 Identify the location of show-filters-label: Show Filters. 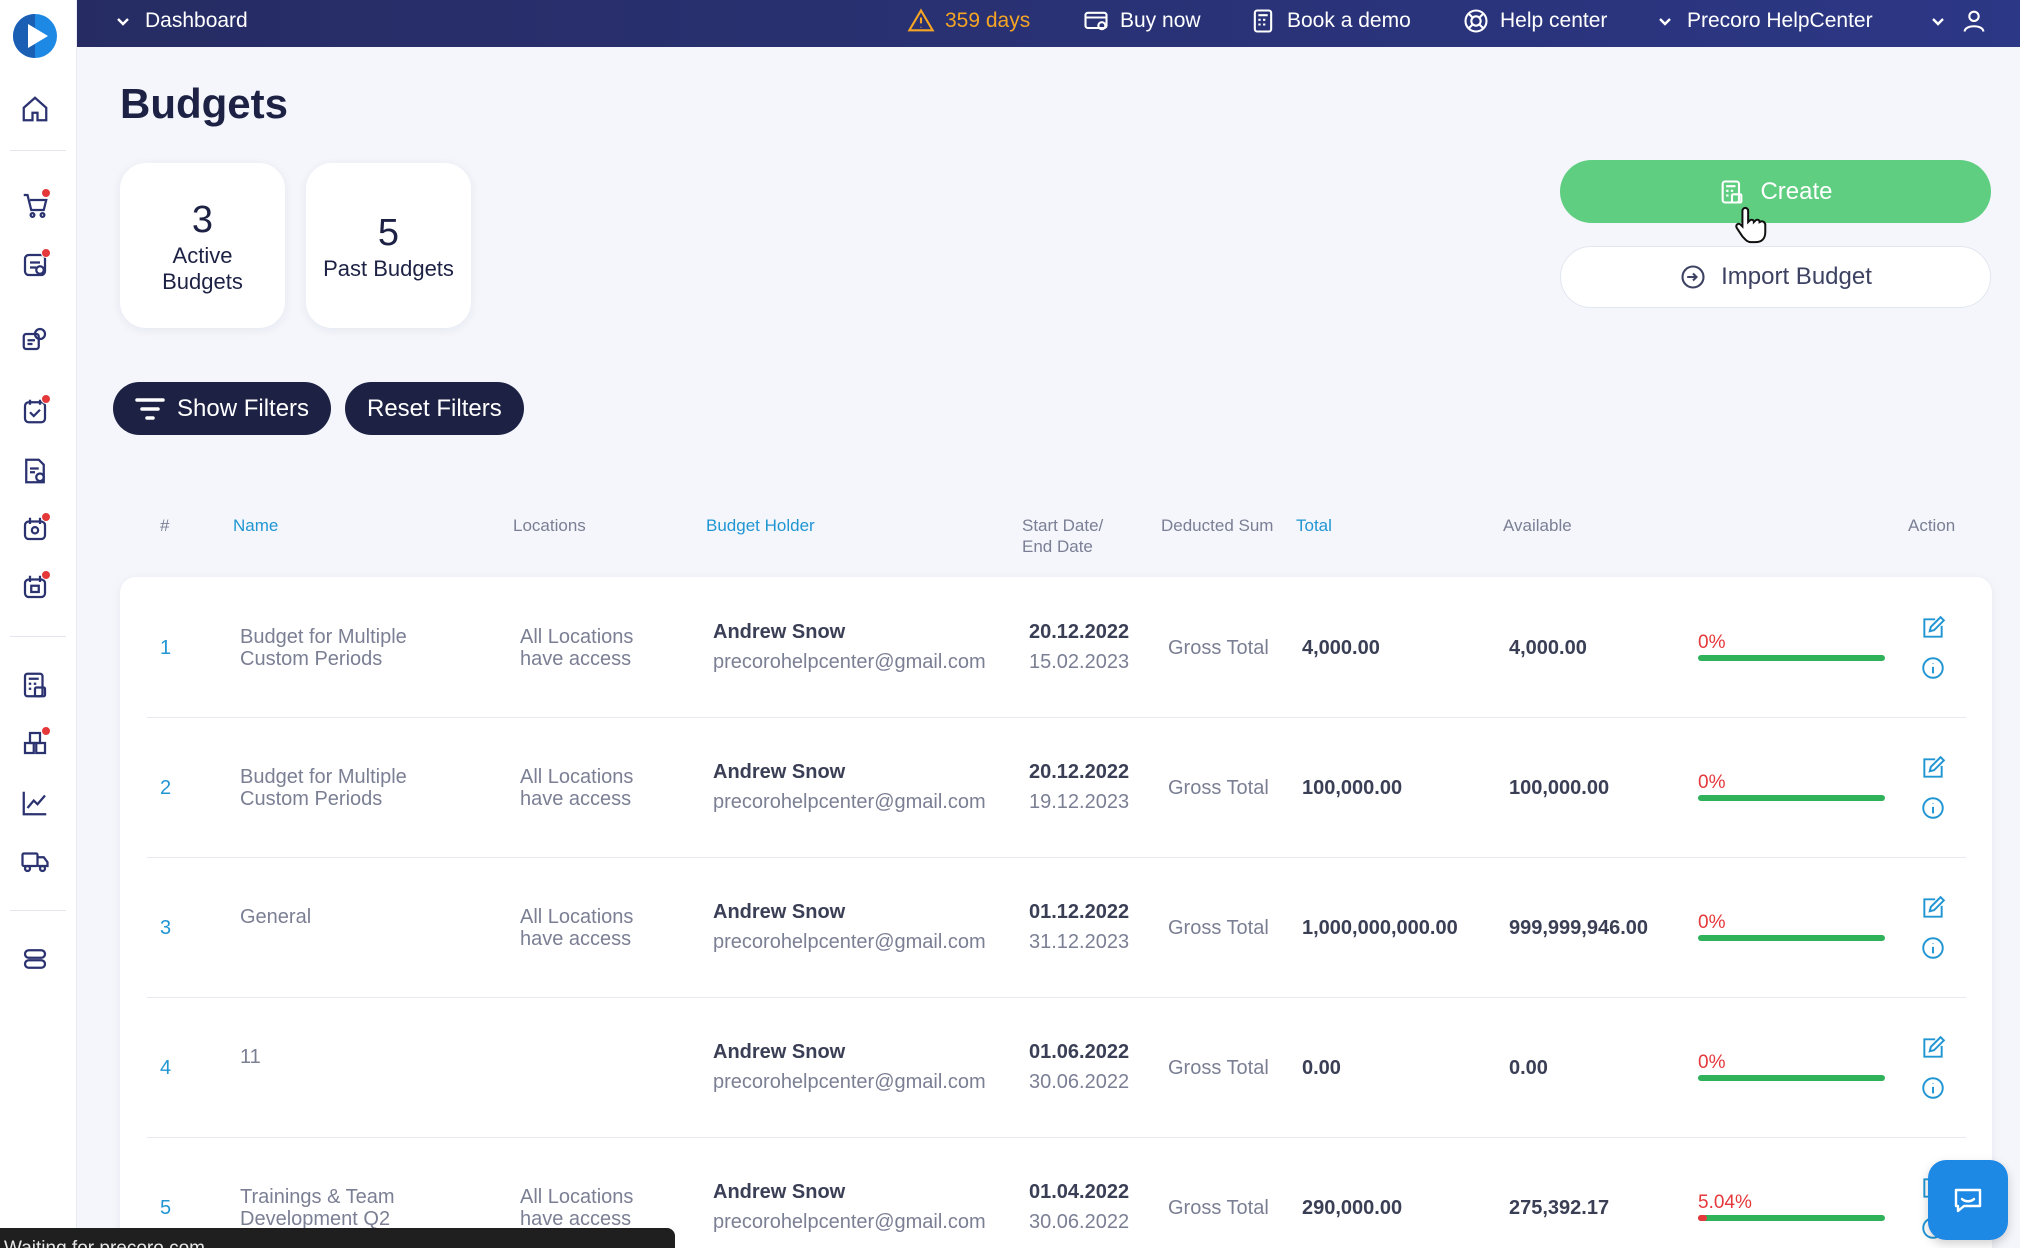
(243, 408).